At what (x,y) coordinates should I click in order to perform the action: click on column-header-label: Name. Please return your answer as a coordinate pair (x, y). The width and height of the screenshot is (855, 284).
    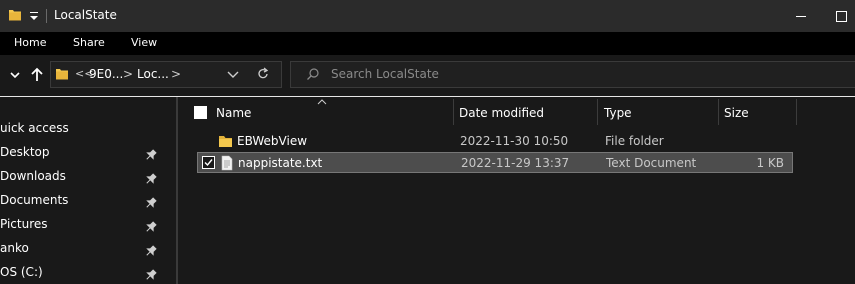
    Looking at the image, I should click on (234, 113).